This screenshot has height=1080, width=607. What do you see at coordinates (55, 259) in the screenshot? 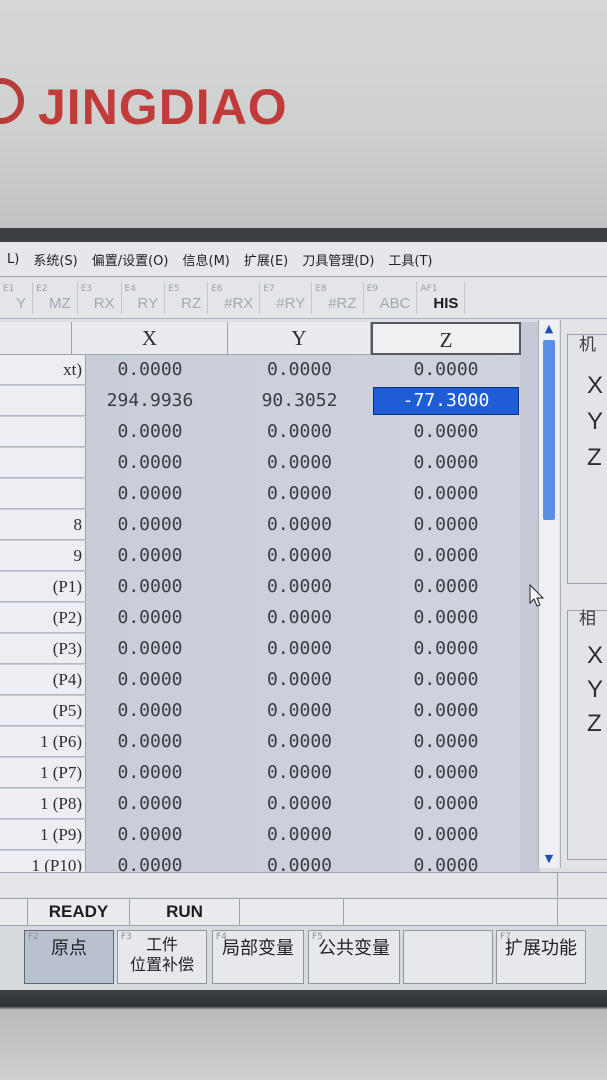
I see `menu-item-system: 系统(S)` at bounding box center [55, 259].